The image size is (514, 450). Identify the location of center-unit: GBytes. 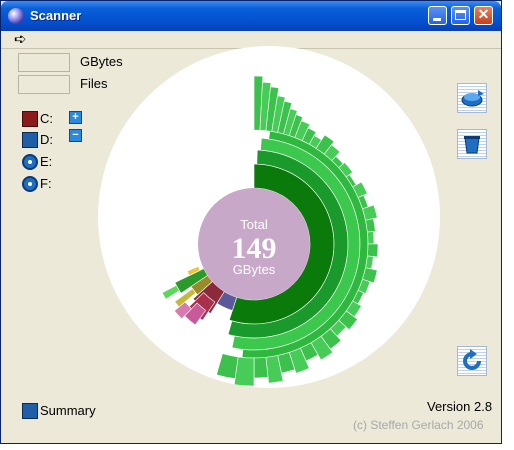
(254, 269).